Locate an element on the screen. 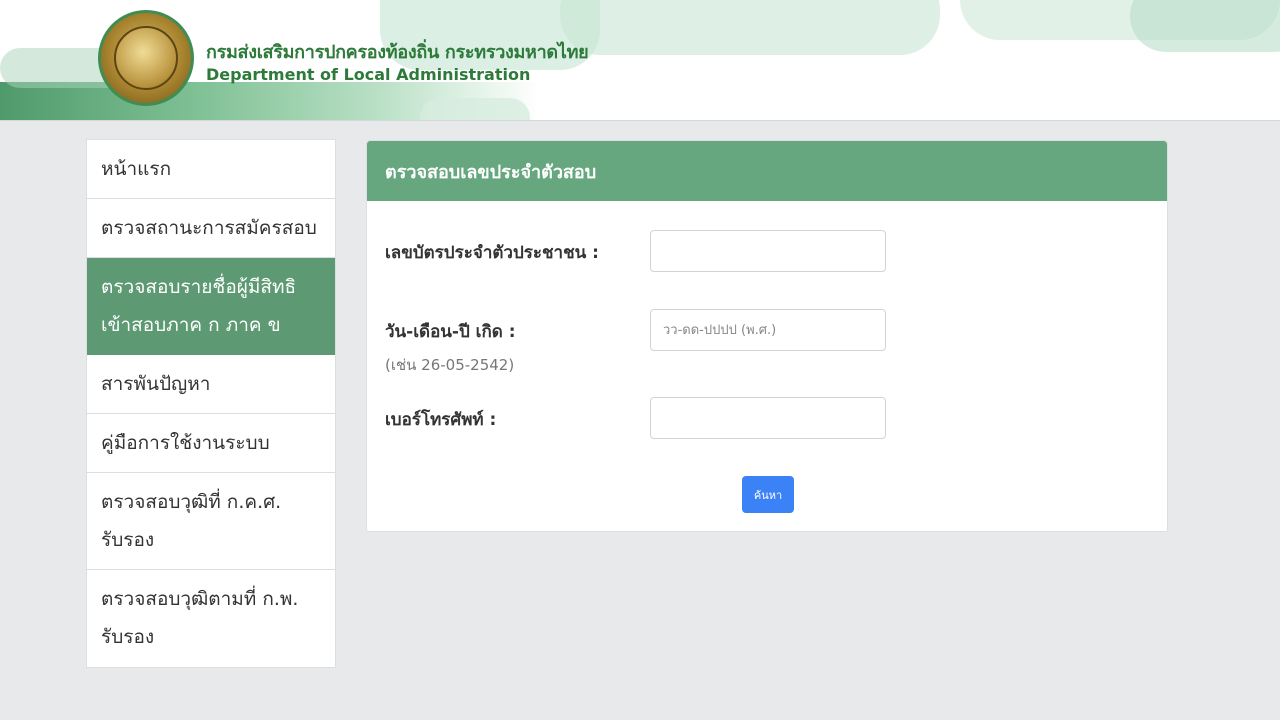 This screenshot has width=1280, height=720. sidebar-item-kp-qualifications: ตรวจสอบวุฒิตามที่ ก.พ. รับรอง is located at coordinates (211, 618).